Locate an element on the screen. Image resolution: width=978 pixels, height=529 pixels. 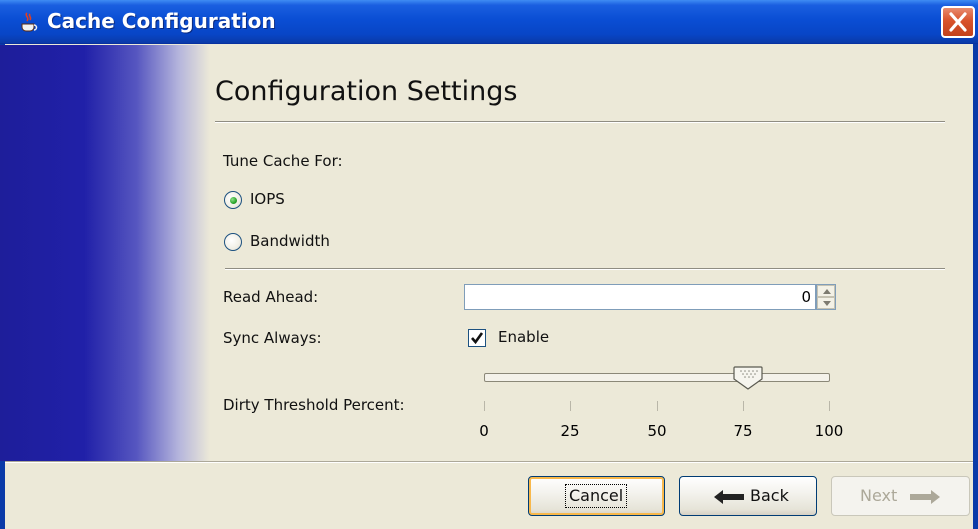
read-ahead-value: 0 is located at coordinates (806, 297).